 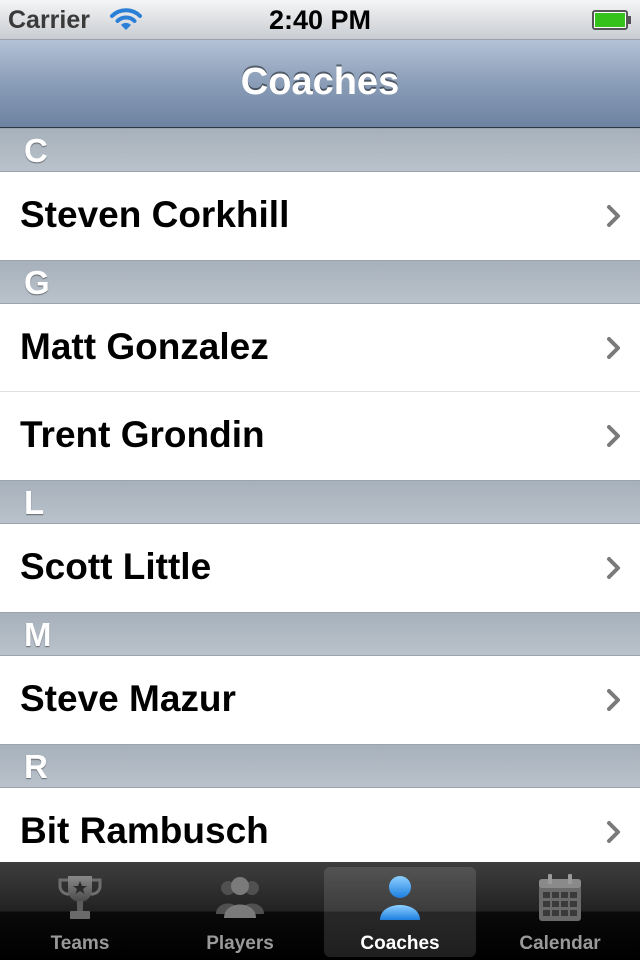 What do you see at coordinates (611, 20) in the screenshot?
I see `battery-icon` at bounding box center [611, 20].